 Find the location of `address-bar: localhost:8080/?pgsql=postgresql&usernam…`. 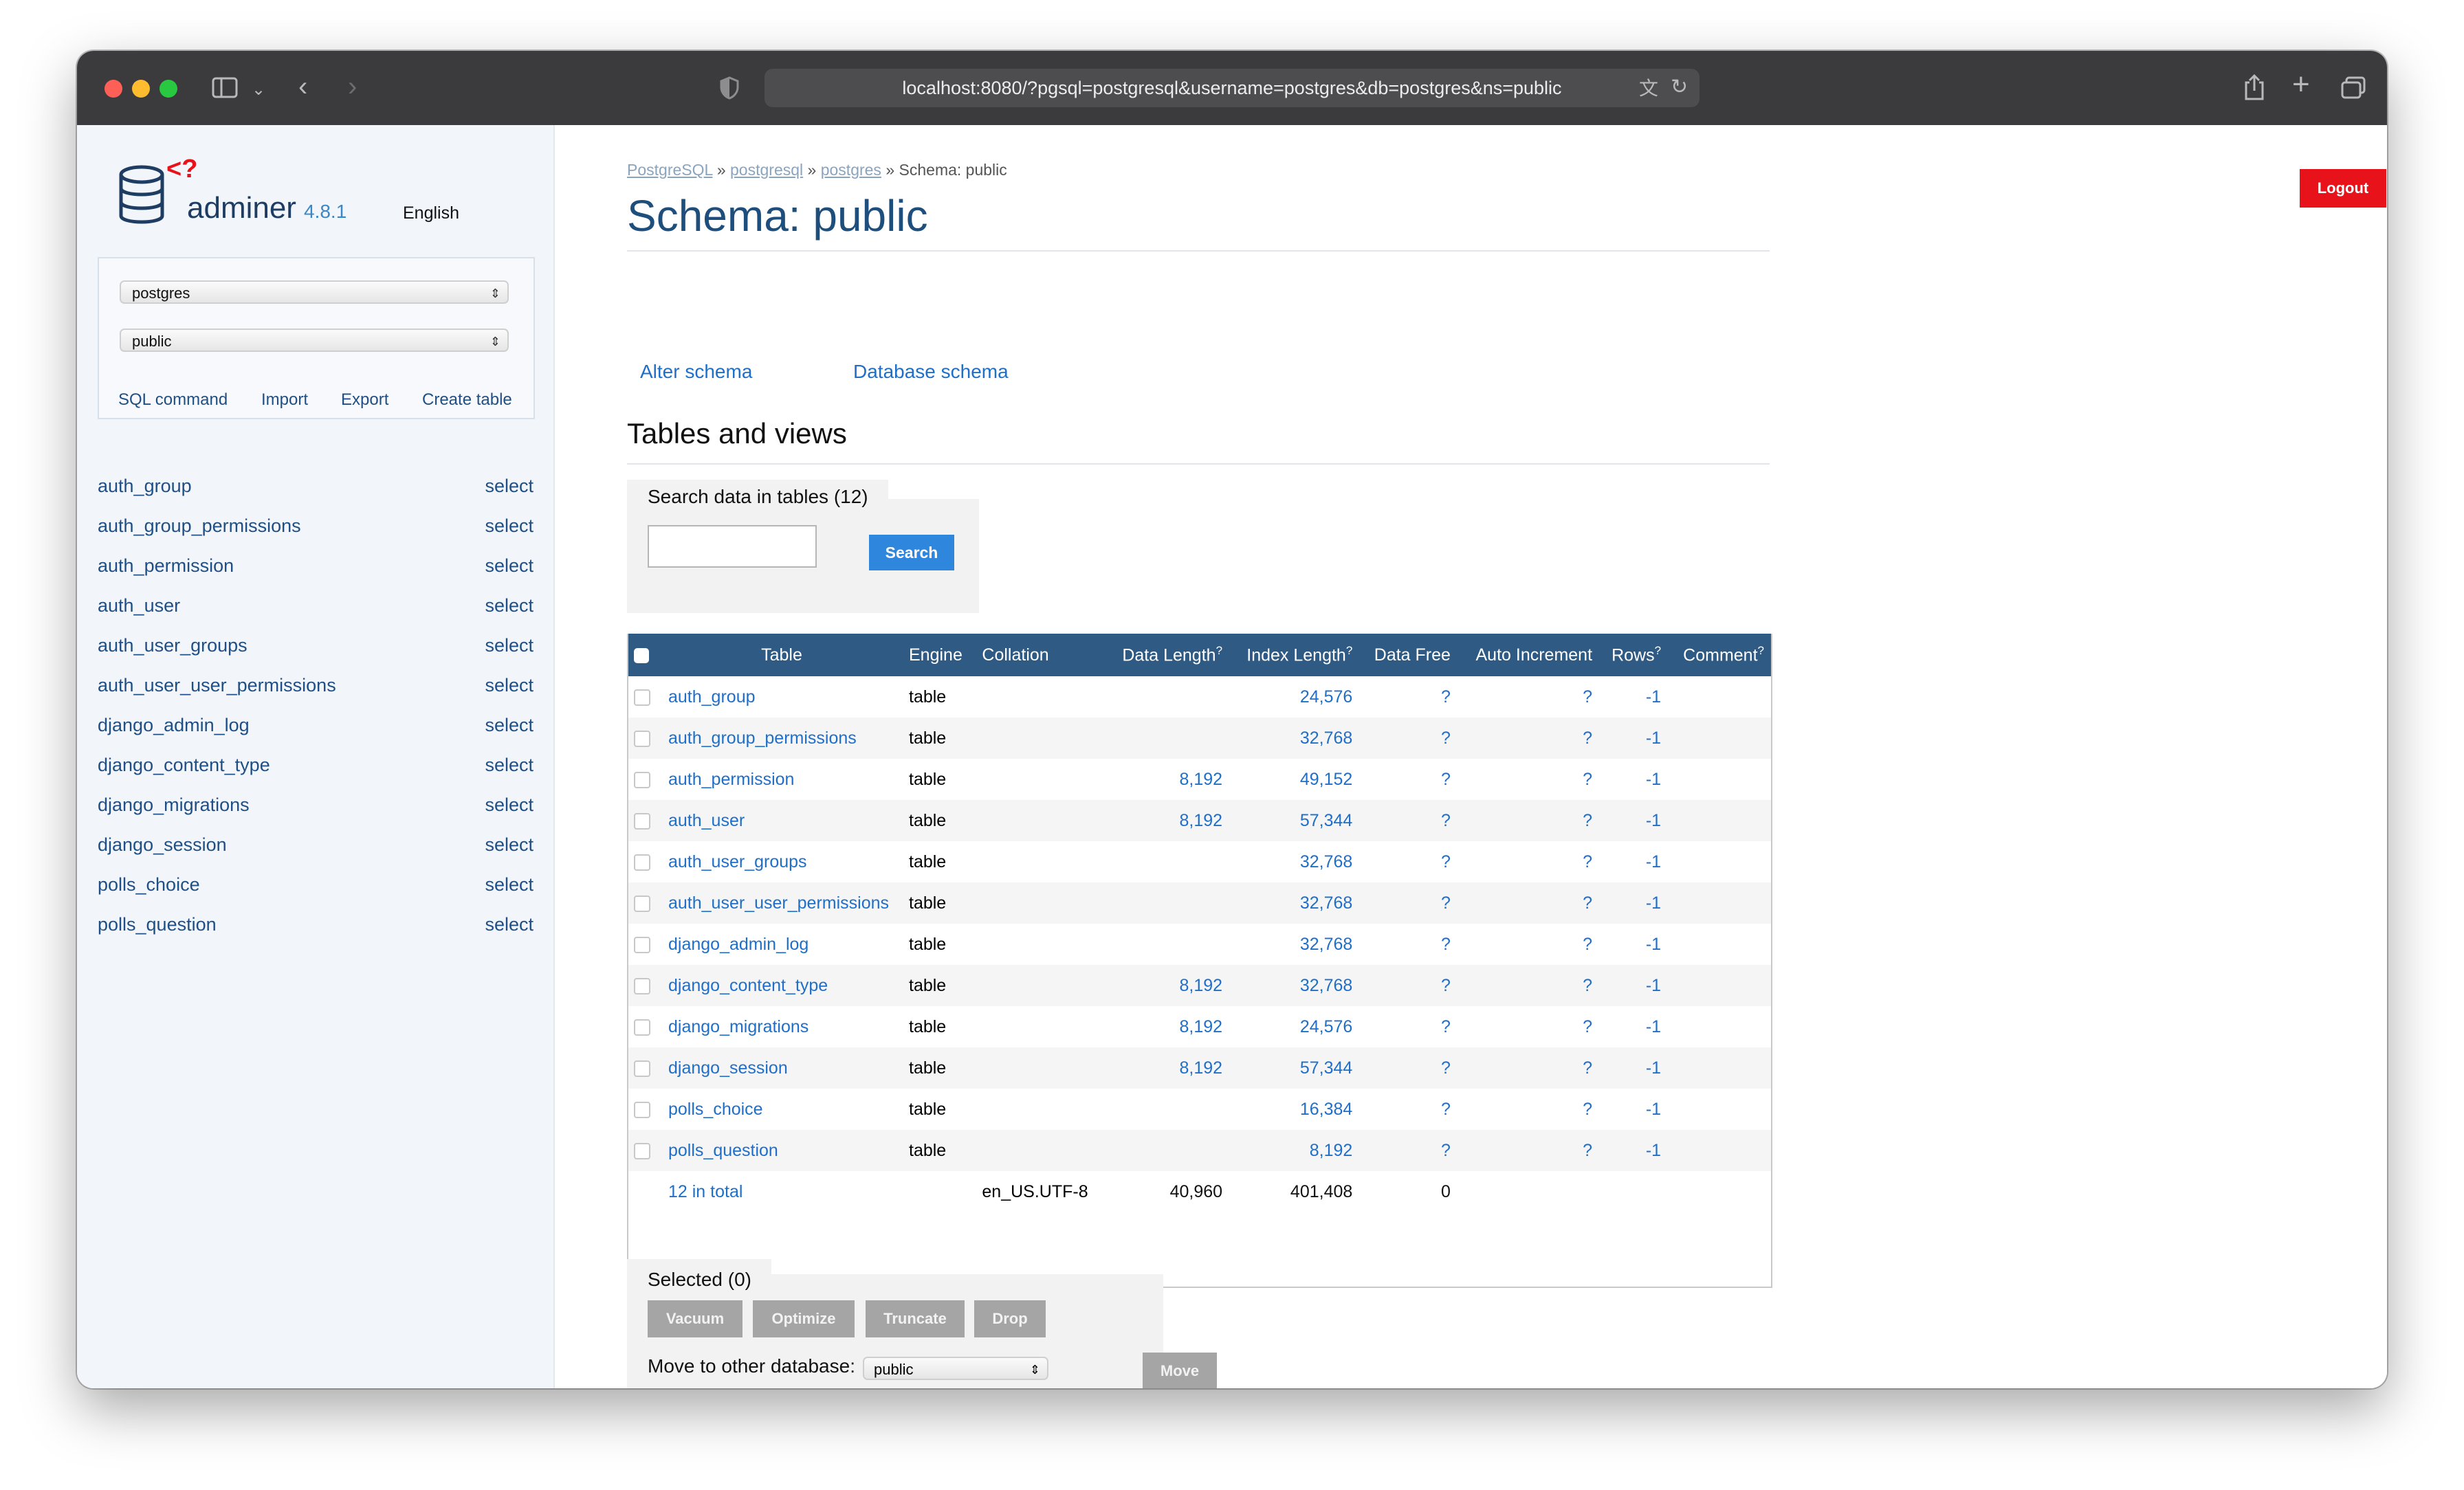

address-bar: localhost:8080/?pgsql=postgresql&usernam… is located at coordinates (1232, 88).